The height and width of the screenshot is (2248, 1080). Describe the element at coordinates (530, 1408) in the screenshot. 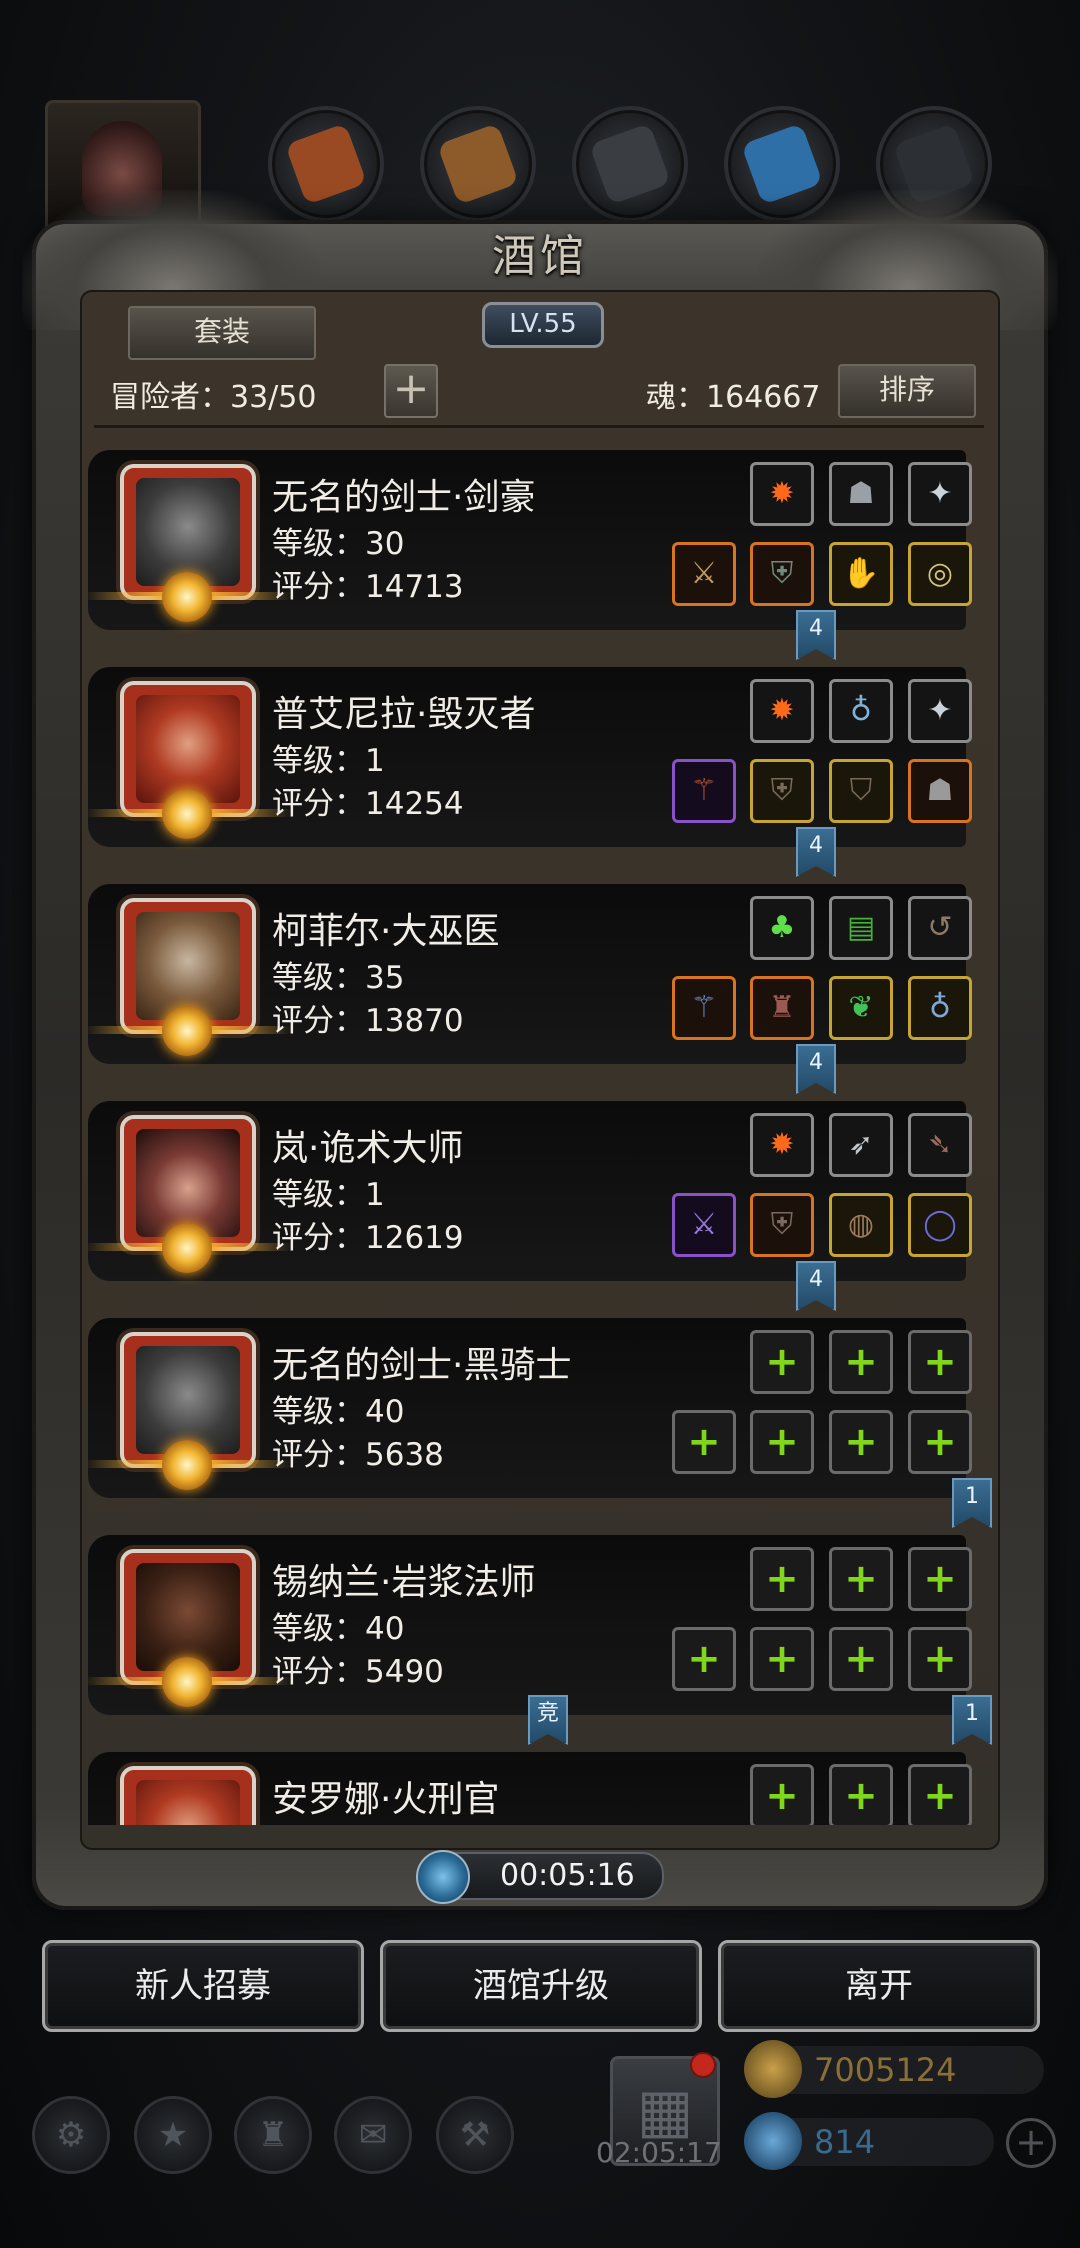

I see `hero-card: 无名的剑士·黑骑士 等级：40 评分：5638 + + + + + + +` at that location.